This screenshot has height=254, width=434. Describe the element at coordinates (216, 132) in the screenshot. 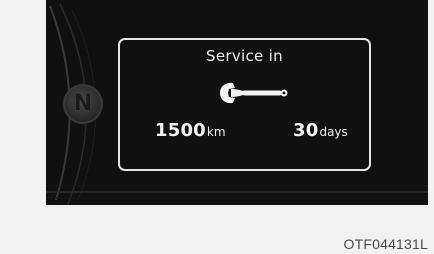

I see `service-distance-unit: km` at that location.